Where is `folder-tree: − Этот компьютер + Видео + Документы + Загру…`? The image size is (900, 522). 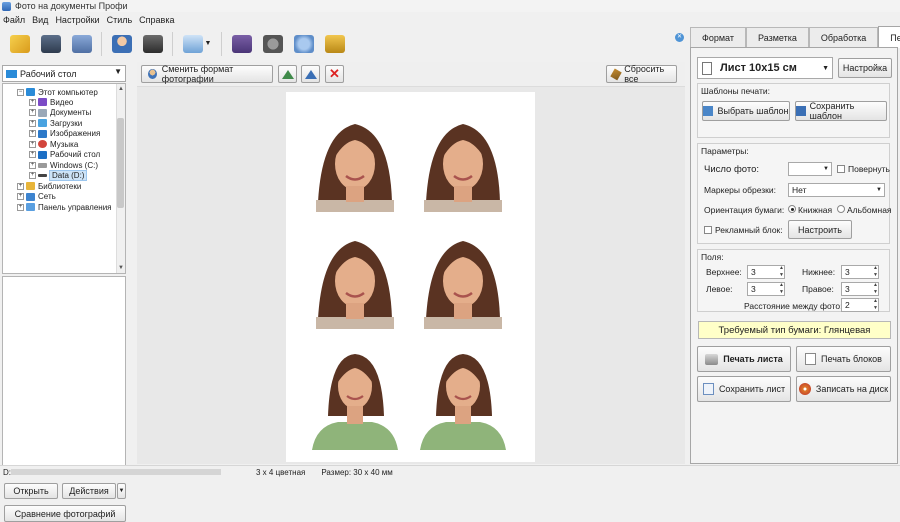
folder-tree: − Этот компьютер + Видео + Документы + Загру… is located at coordinates (64, 178).